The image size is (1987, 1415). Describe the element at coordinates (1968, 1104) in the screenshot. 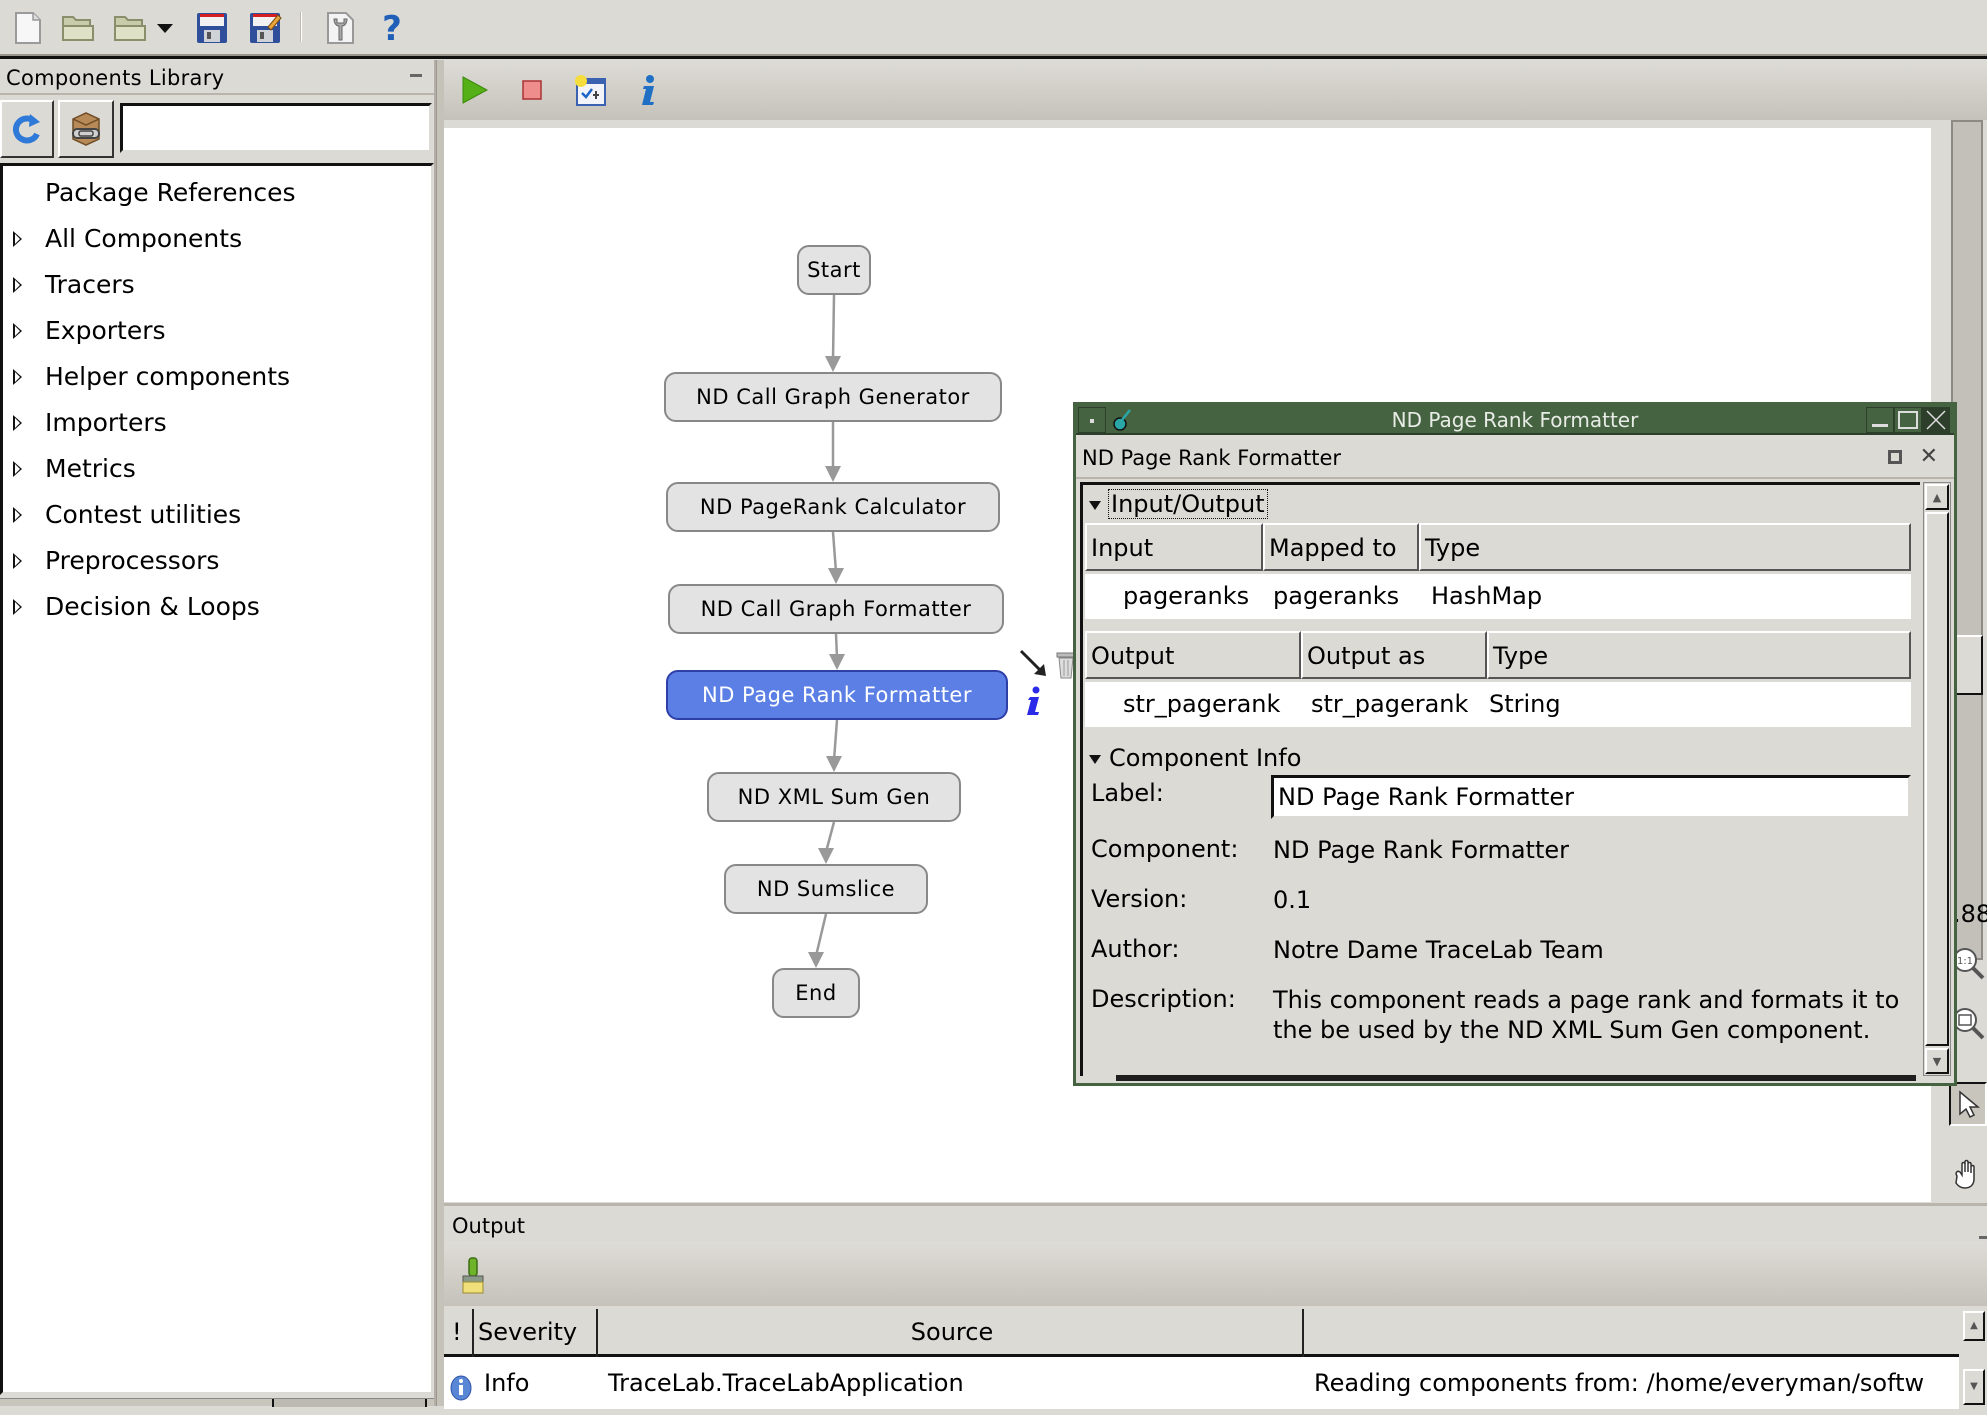

I see `pointer-tool-button` at that location.